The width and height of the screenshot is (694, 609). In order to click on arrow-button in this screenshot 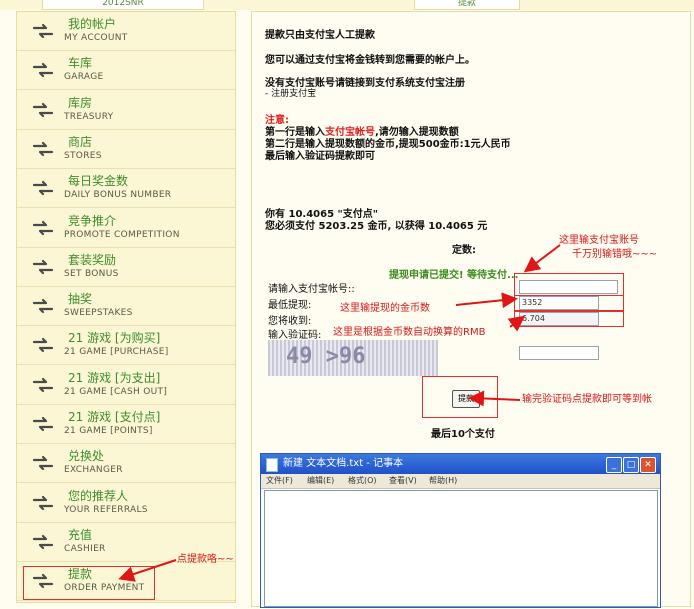, I will do `click(494, 398)`.